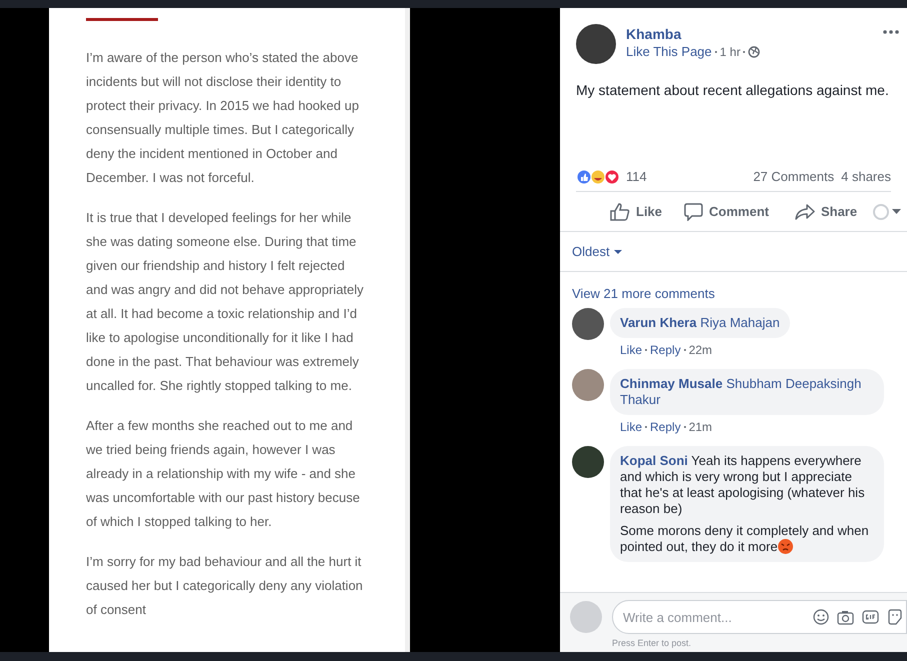 This screenshot has width=907, height=661. Describe the element at coordinates (220, 338) in the screenshot. I see `document-text-line: like to apologise unconditionally for it like I had` at that location.